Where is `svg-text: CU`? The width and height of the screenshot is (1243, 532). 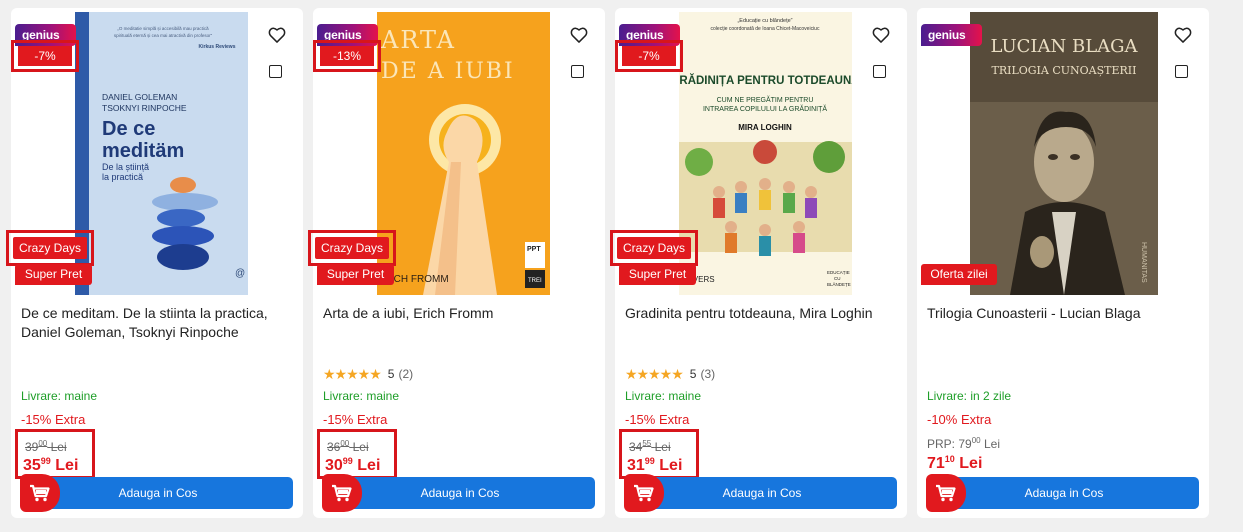 svg-text: CU is located at coordinates (837, 278).